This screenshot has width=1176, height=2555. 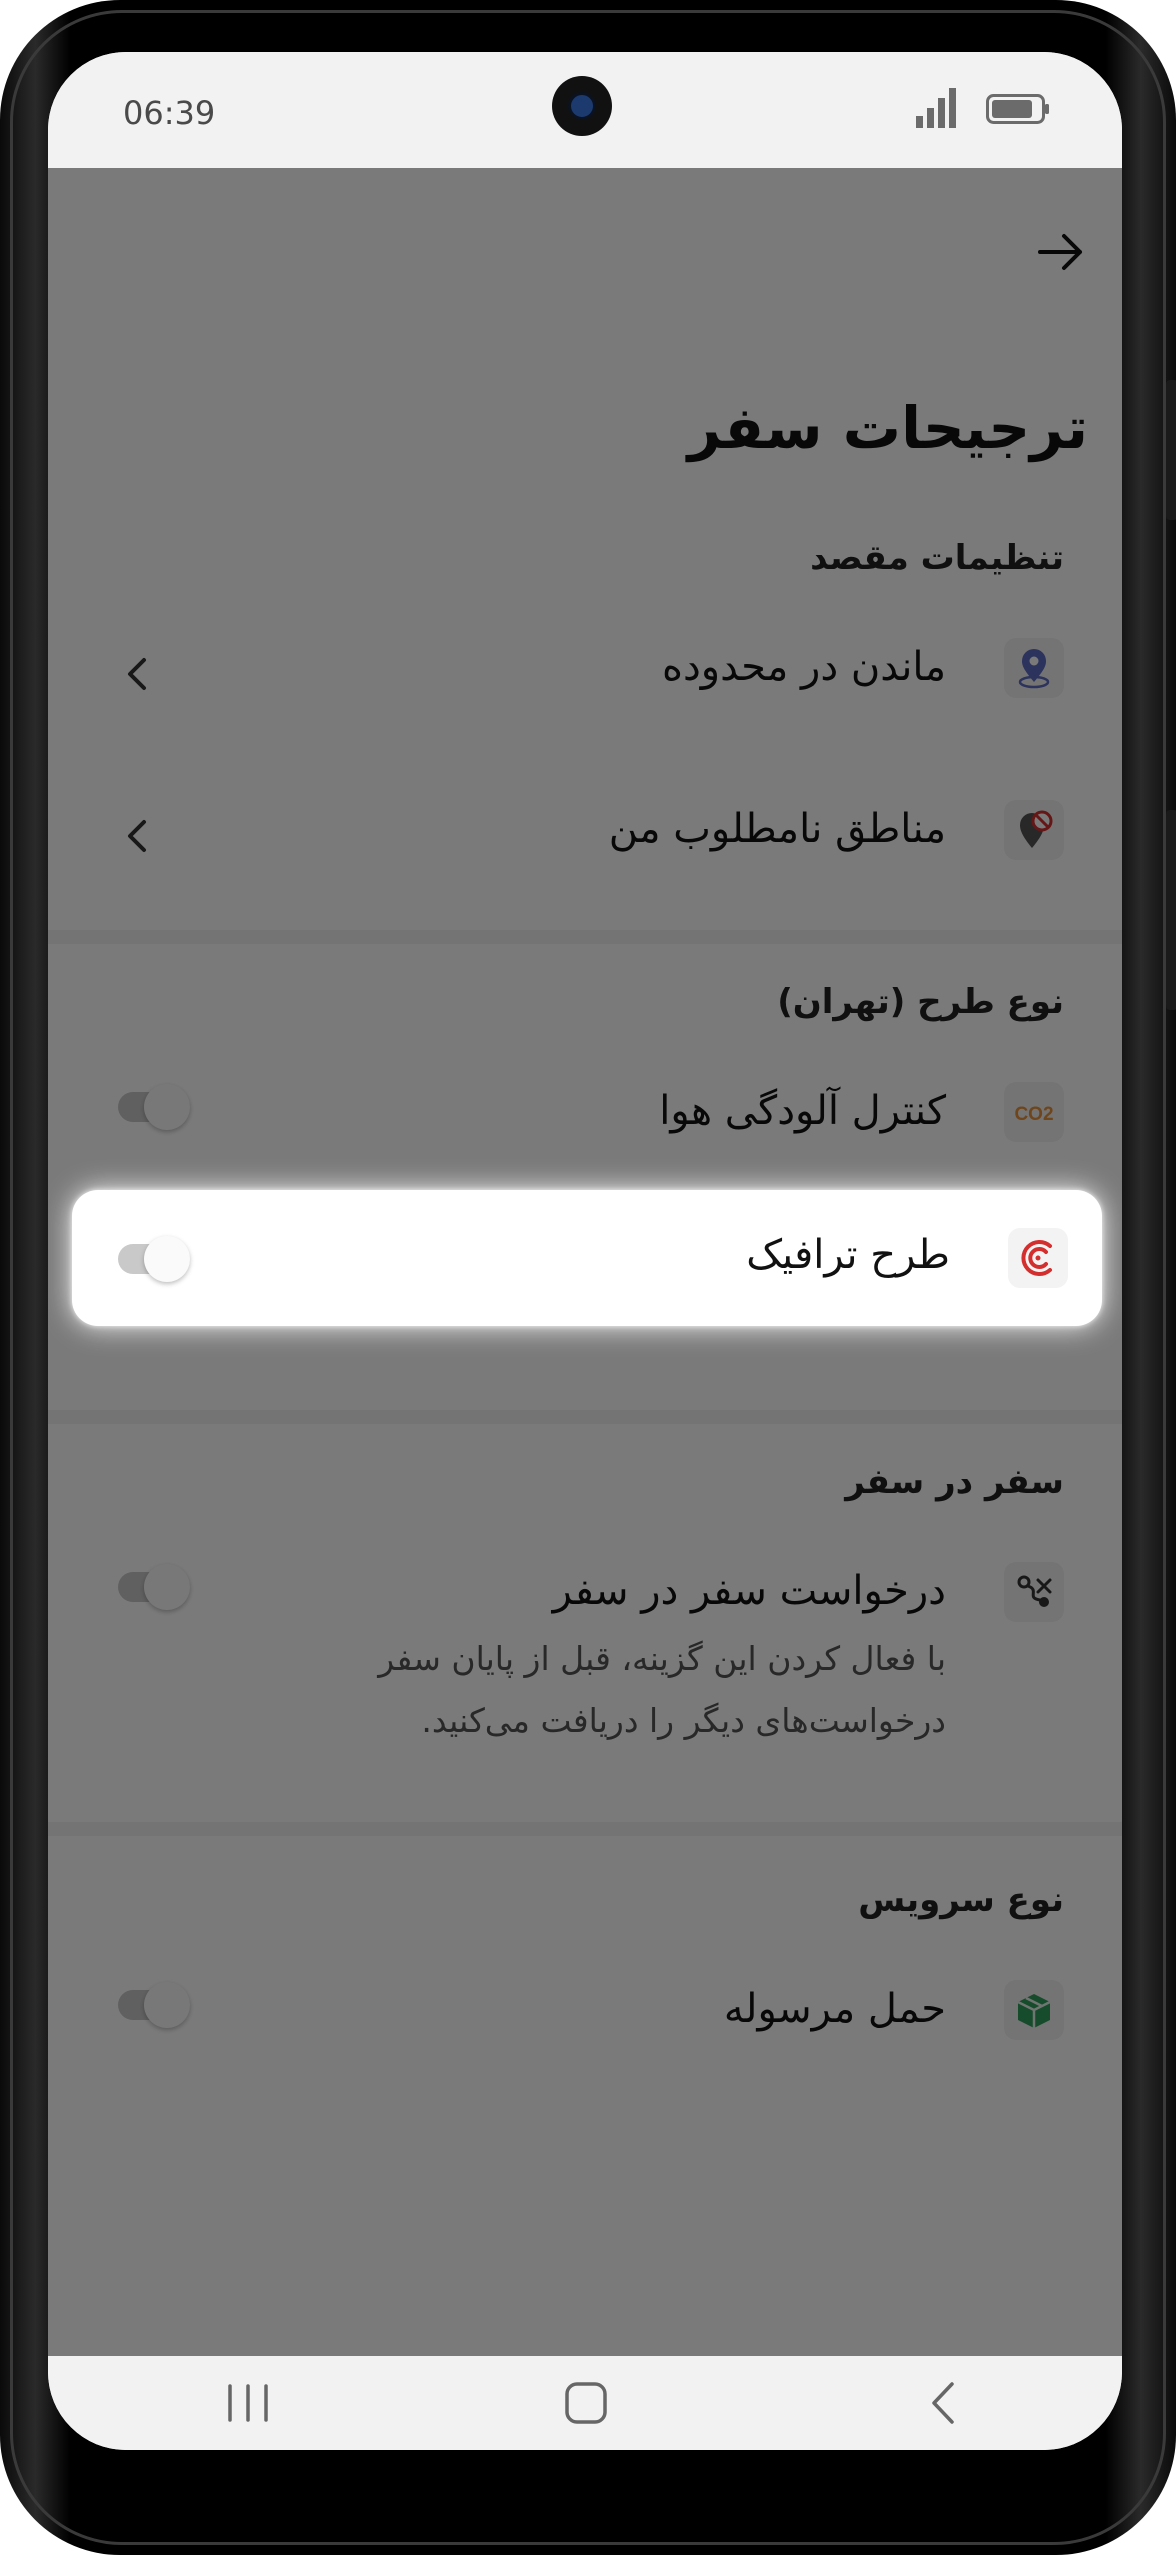 I want to click on route-icon, so click(x=1034, y=1592).